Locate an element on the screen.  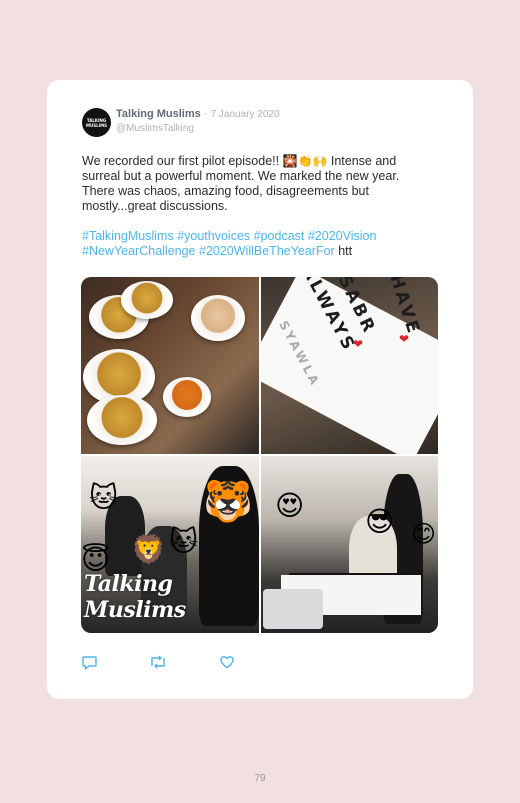
hashtag-link: #youthvoices is located at coordinates (213, 236).